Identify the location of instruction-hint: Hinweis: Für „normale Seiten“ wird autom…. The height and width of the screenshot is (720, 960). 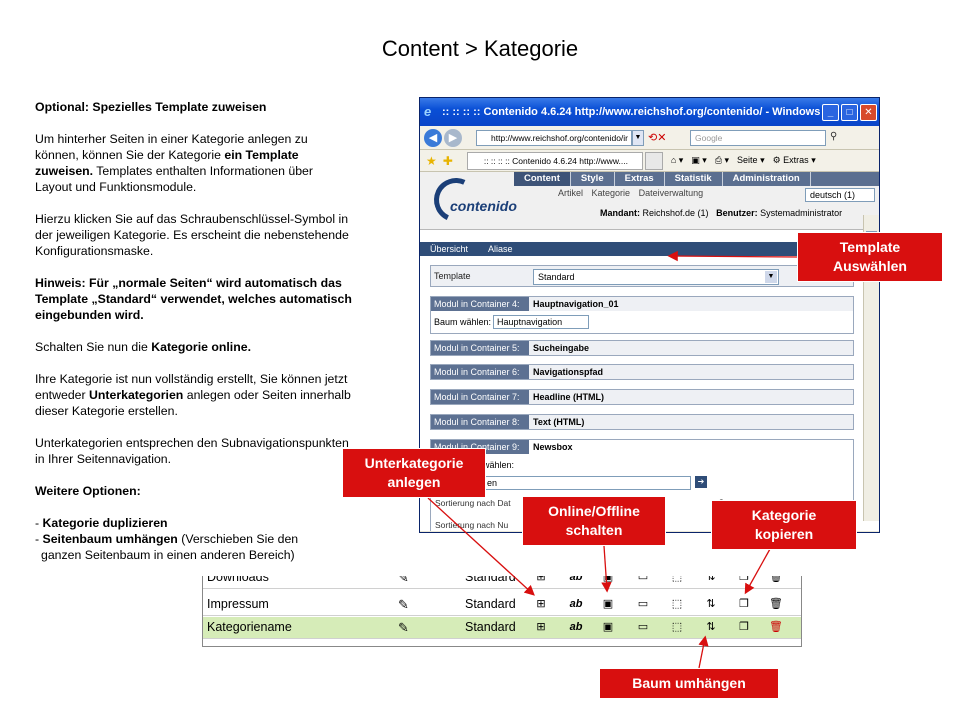
(193, 299).